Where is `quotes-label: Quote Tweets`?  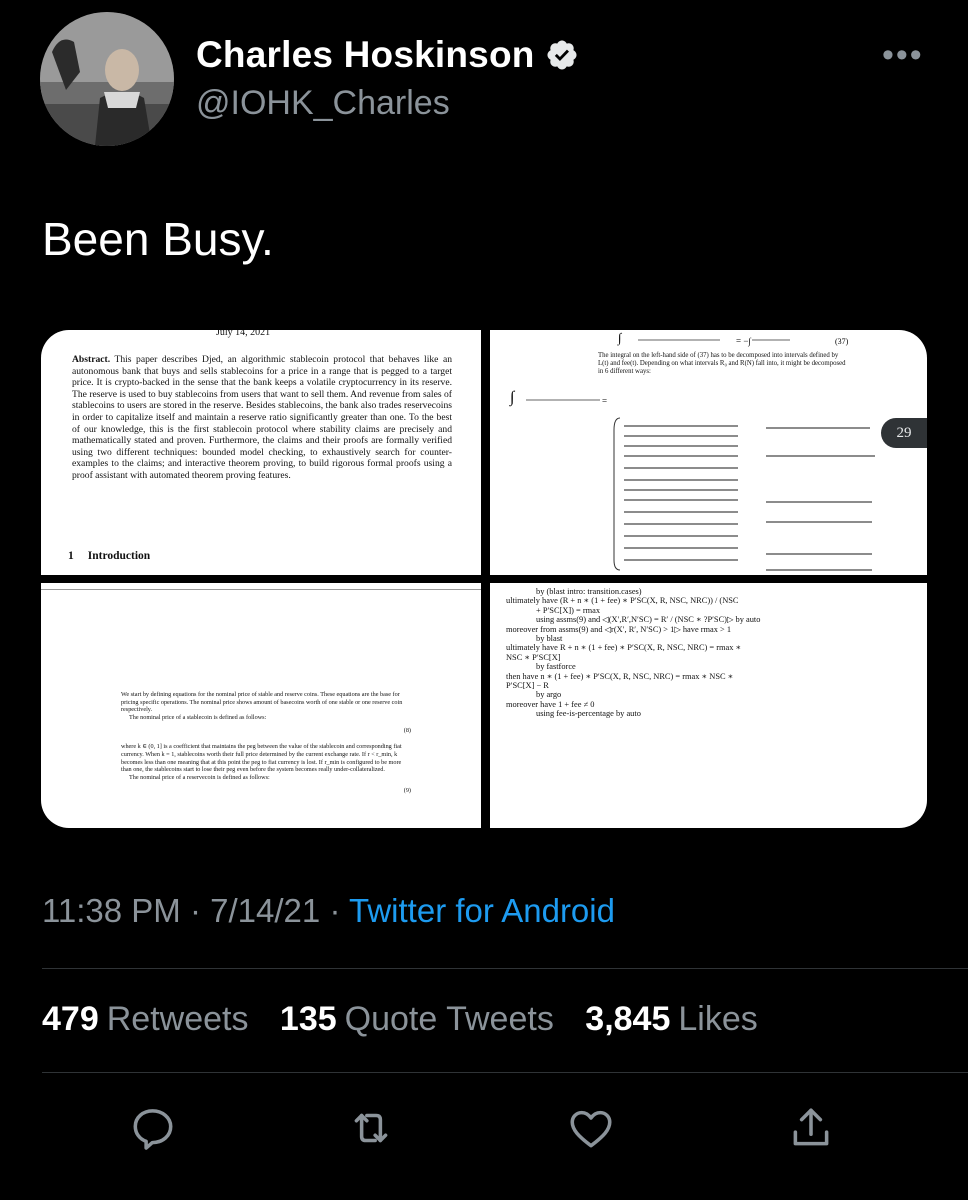 quotes-label: Quote Tweets is located at coordinates (449, 1019).